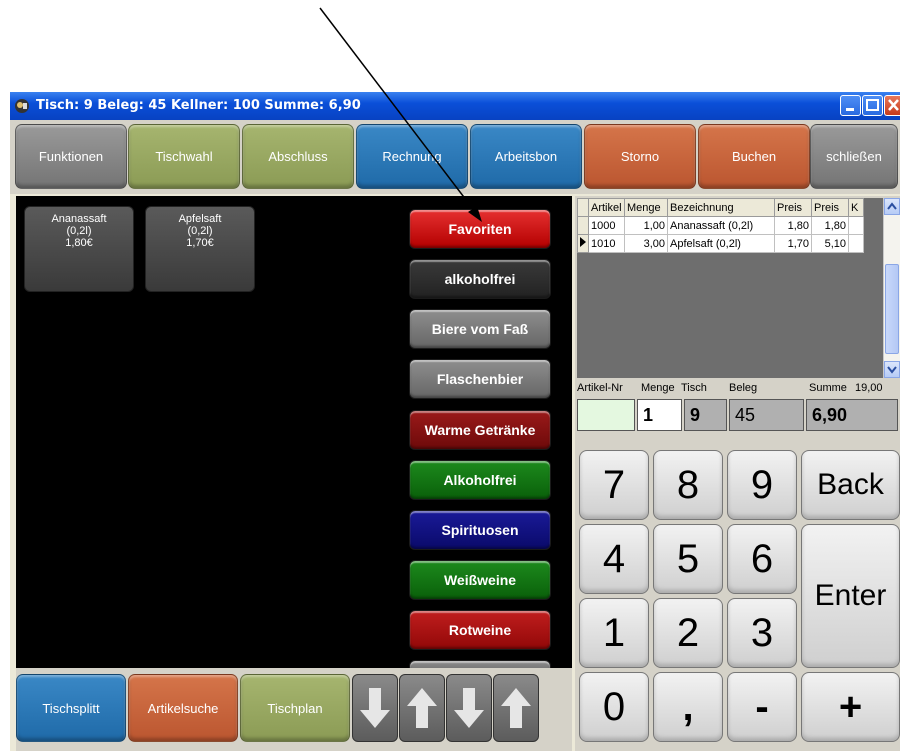 This screenshot has height=751, width=902. Describe the element at coordinates (830, 243) in the screenshot. I see `cell-preis-total: 5,10` at that location.